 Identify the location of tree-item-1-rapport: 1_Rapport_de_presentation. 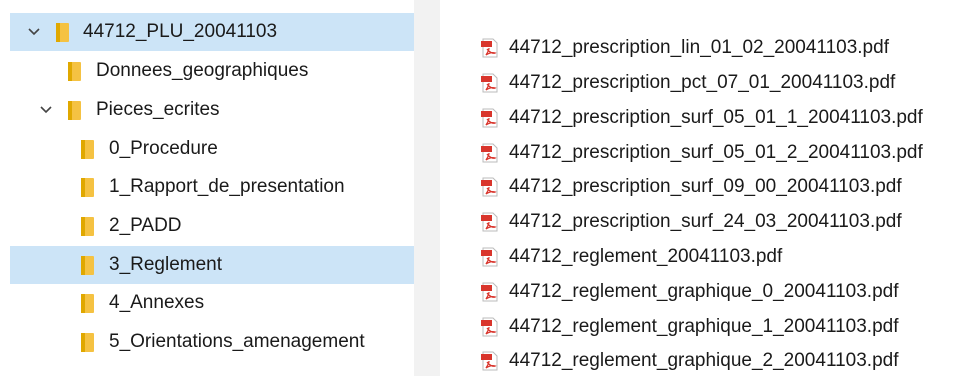
(212, 187).